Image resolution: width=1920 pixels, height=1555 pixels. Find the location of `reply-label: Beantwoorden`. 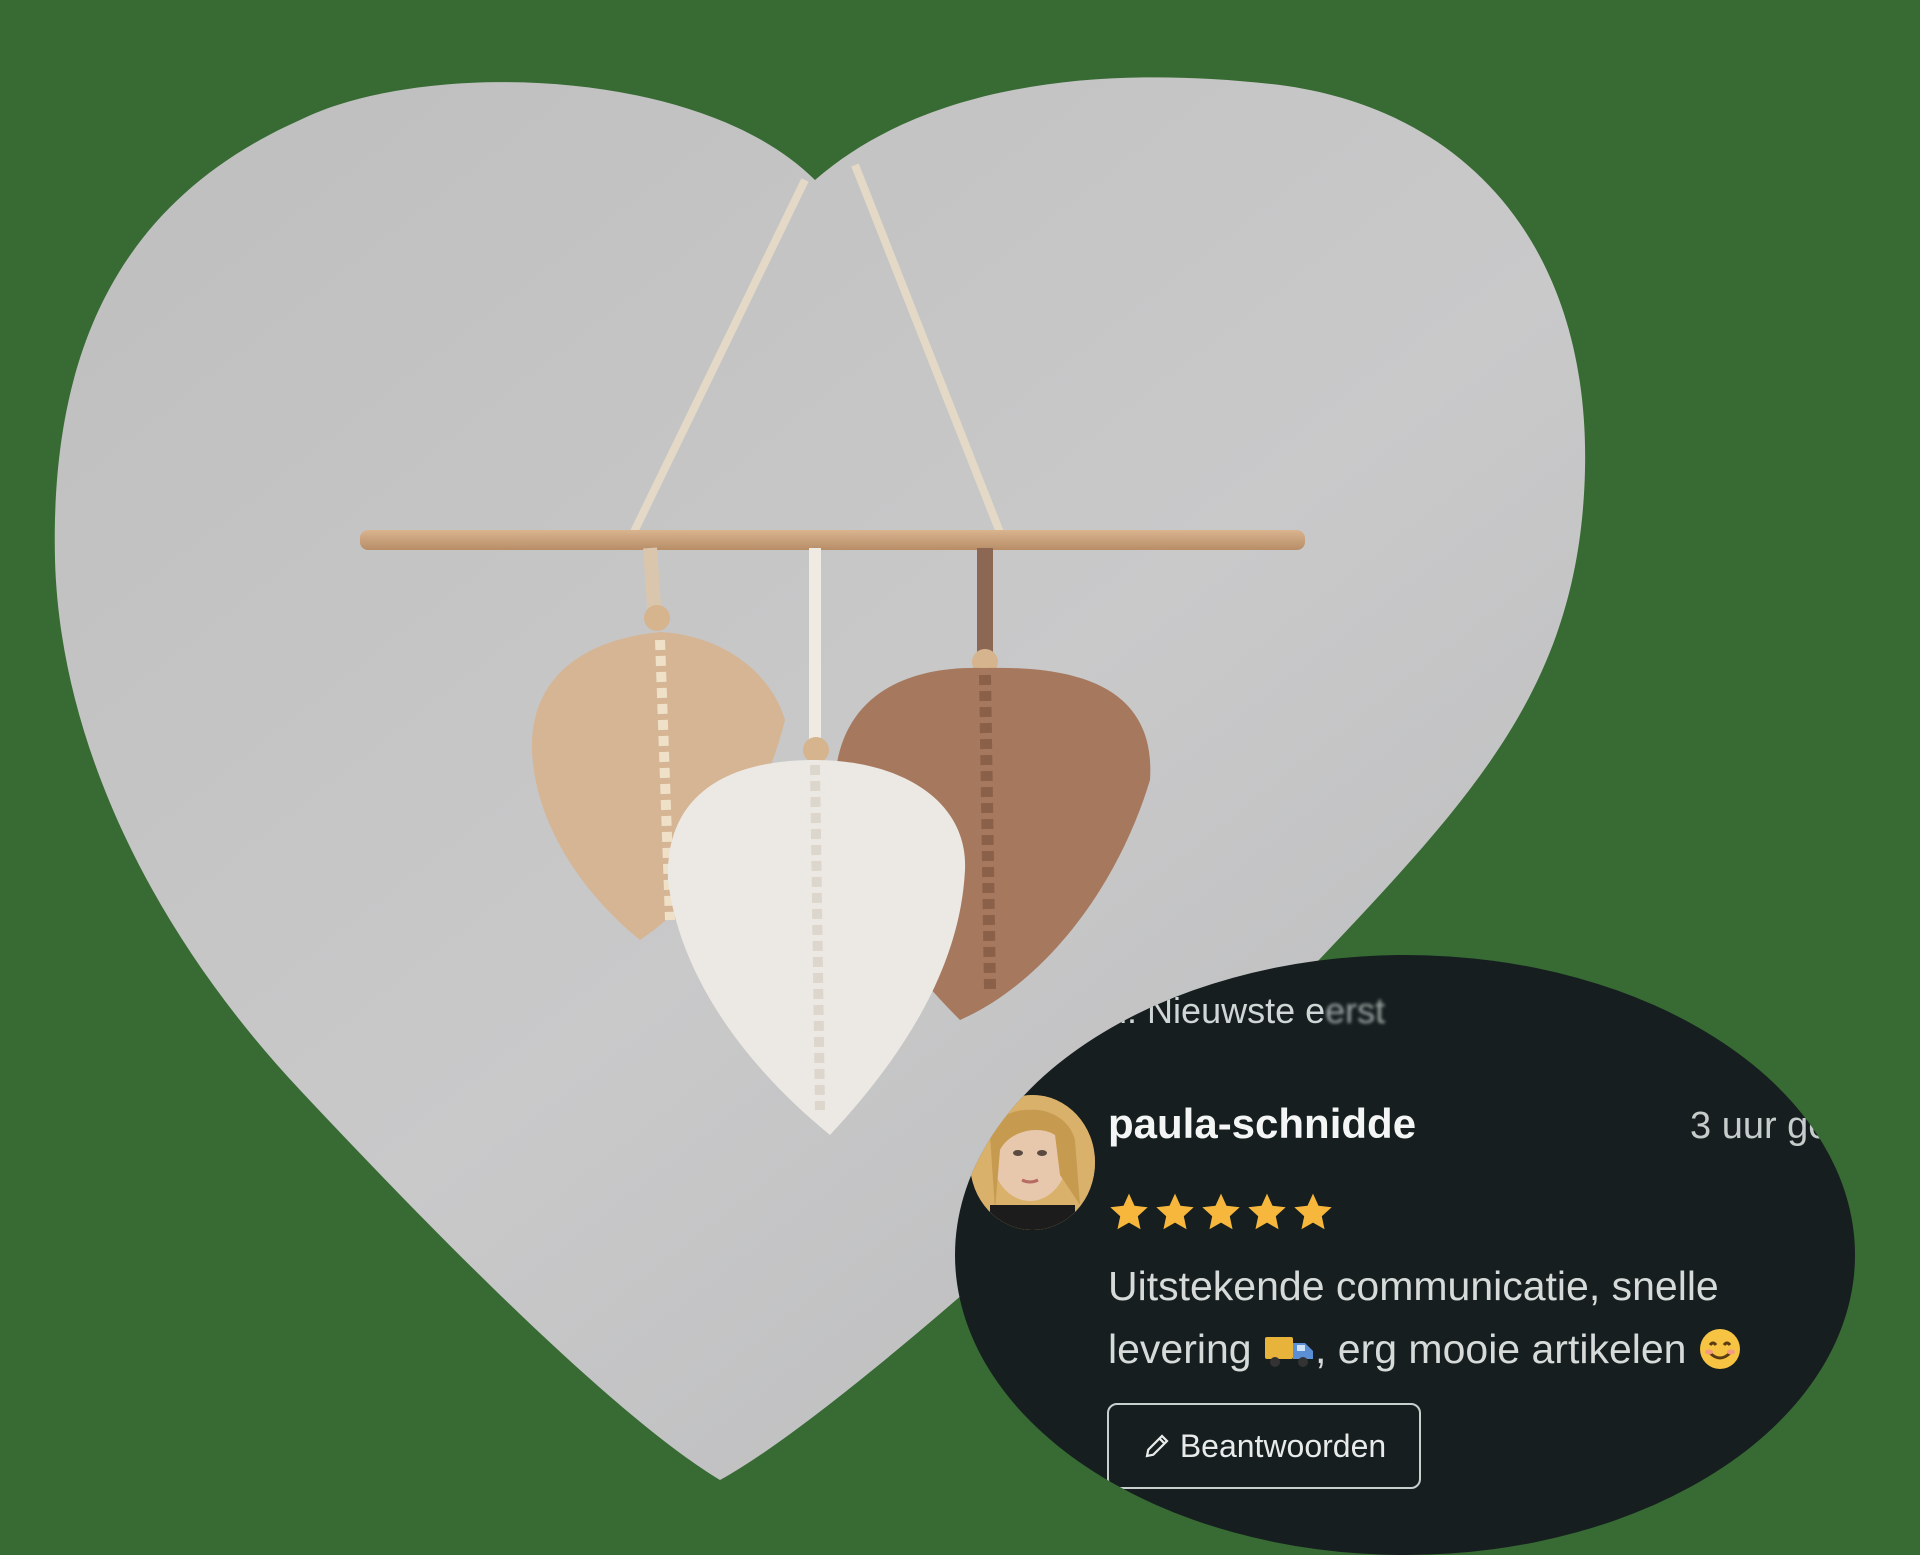

reply-label: Beantwoorden is located at coordinates (1283, 1445).